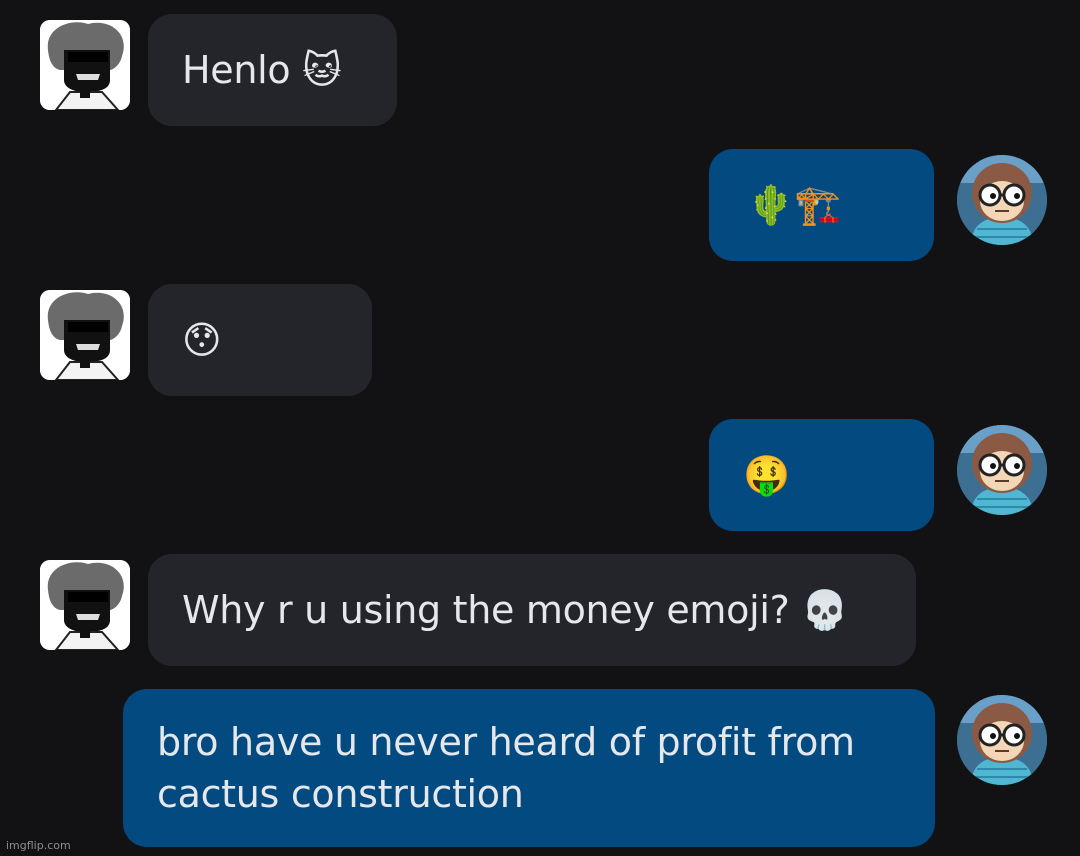 The height and width of the screenshot is (856, 1080). What do you see at coordinates (202, 340) in the screenshot?
I see `message-text: 😯` at bounding box center [202, 340].